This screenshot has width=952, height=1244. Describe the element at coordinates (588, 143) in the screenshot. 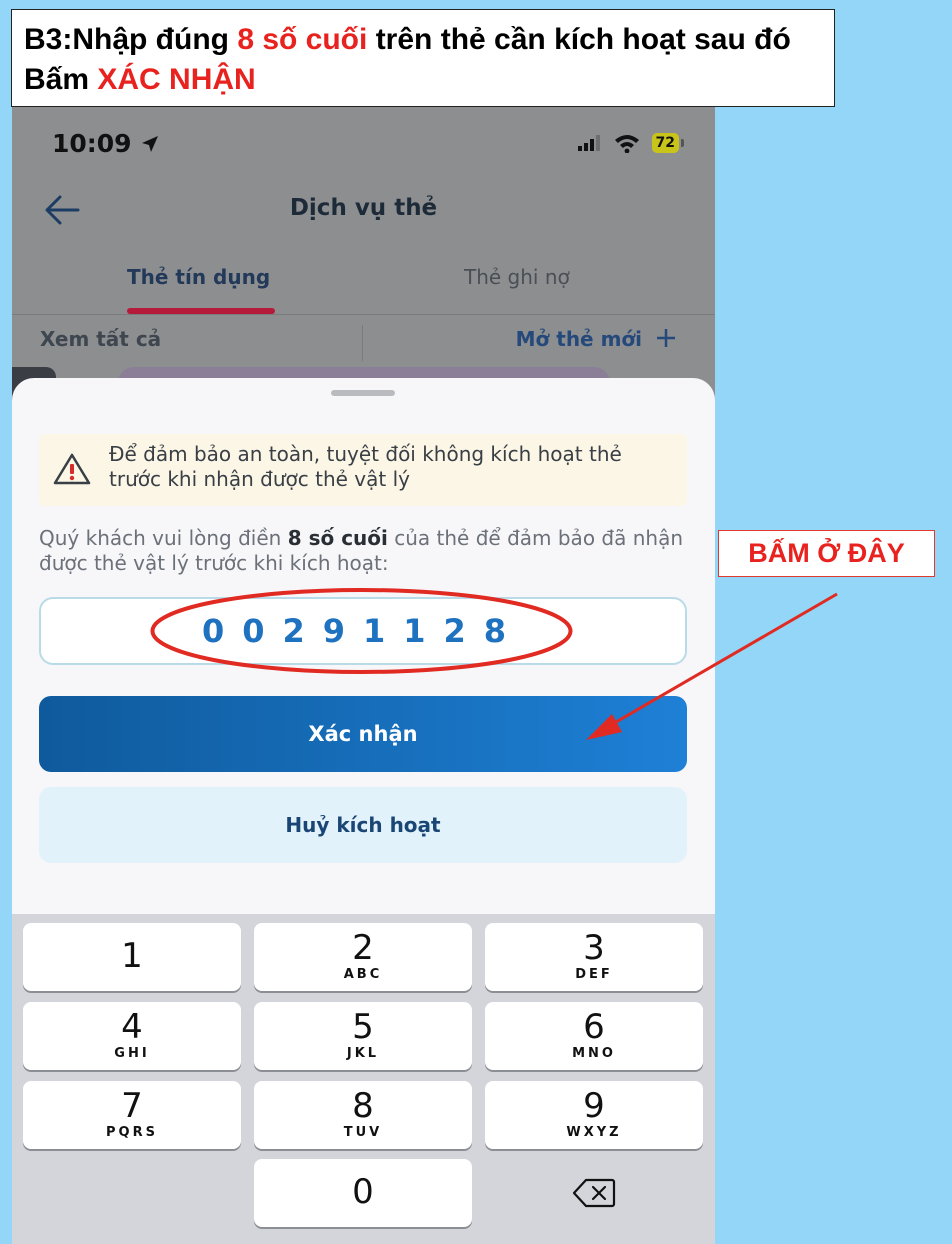

I see `signal-icon` at that location.